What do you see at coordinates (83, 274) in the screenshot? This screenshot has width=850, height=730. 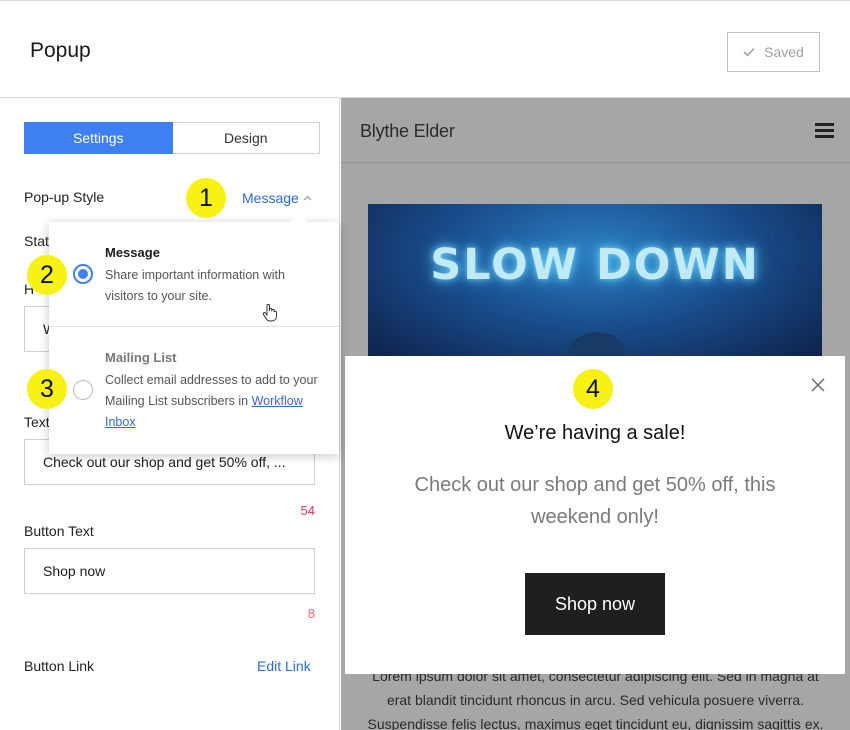 I see `message-radio` at bounding box center [83, 274].